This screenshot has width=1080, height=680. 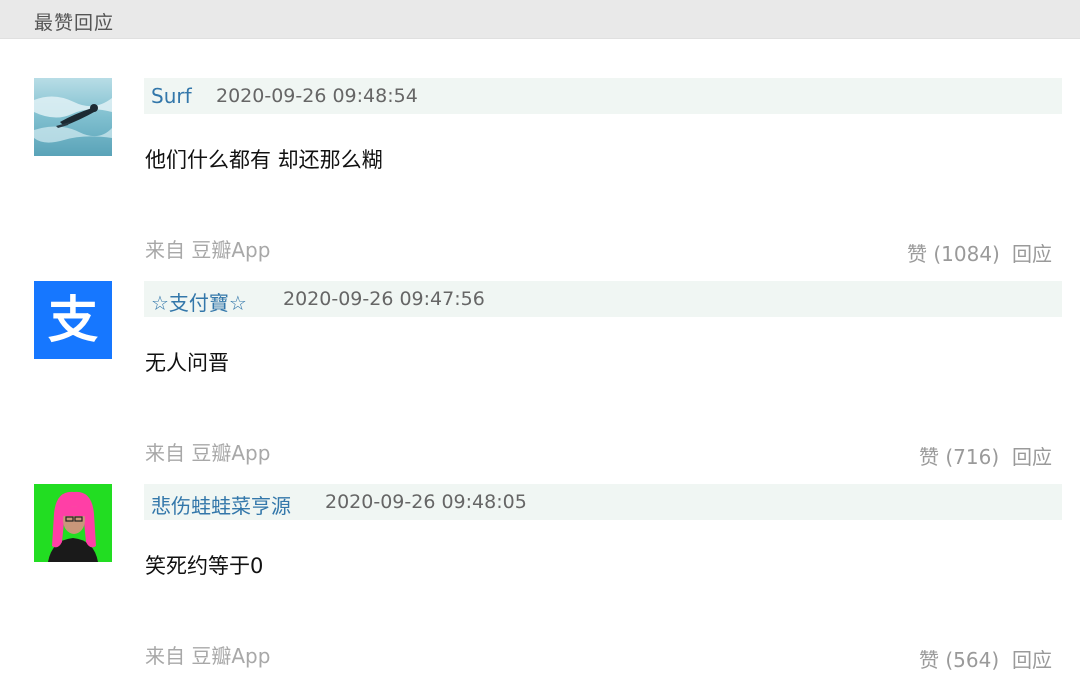 I want to click on avatar: 支, so click(x=73, y=320).